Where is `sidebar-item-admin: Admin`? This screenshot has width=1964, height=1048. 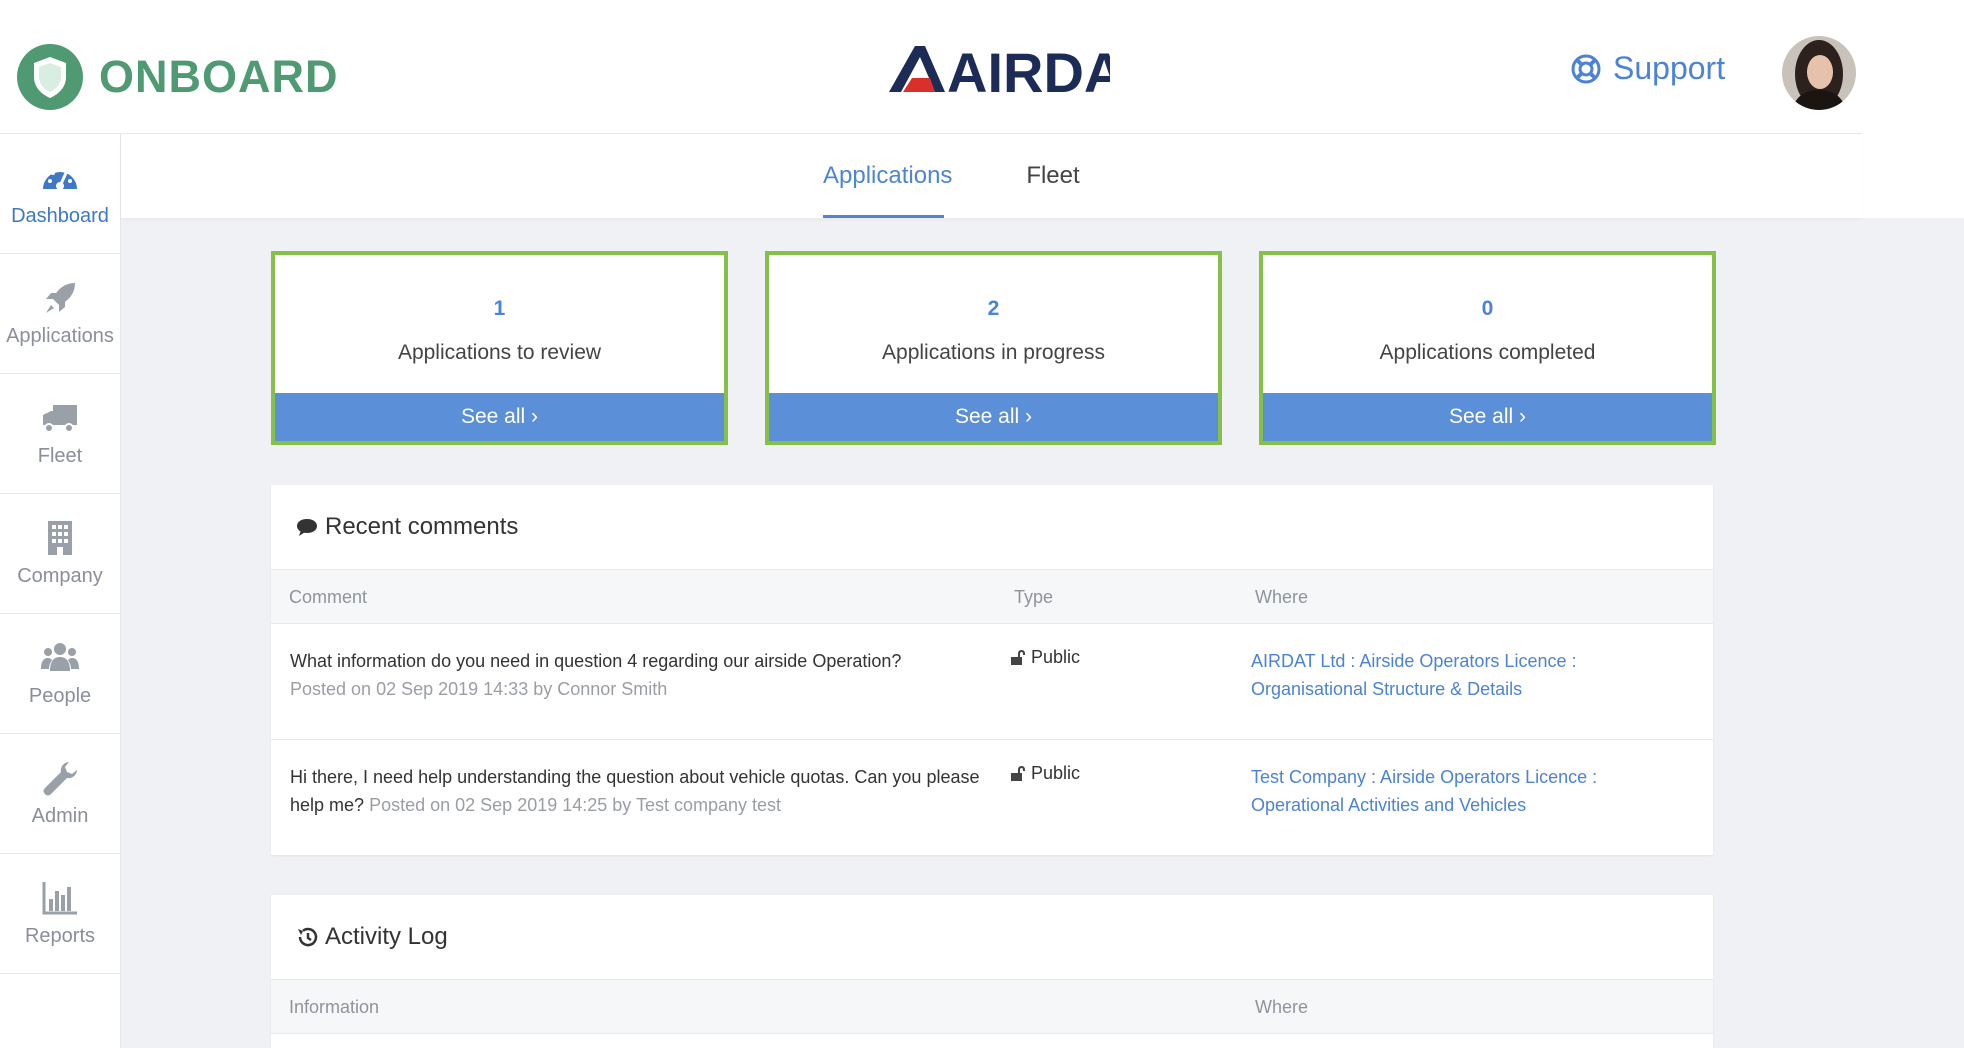 sidebar-item-admin: Admin is located at coordinates (60, 794).